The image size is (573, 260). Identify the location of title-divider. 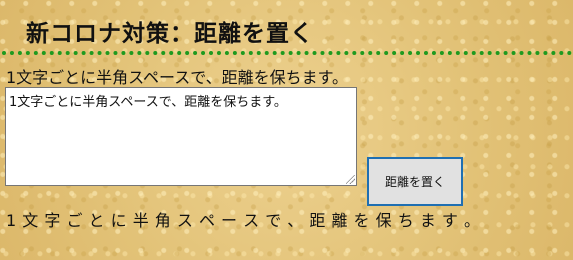
(287, 53).